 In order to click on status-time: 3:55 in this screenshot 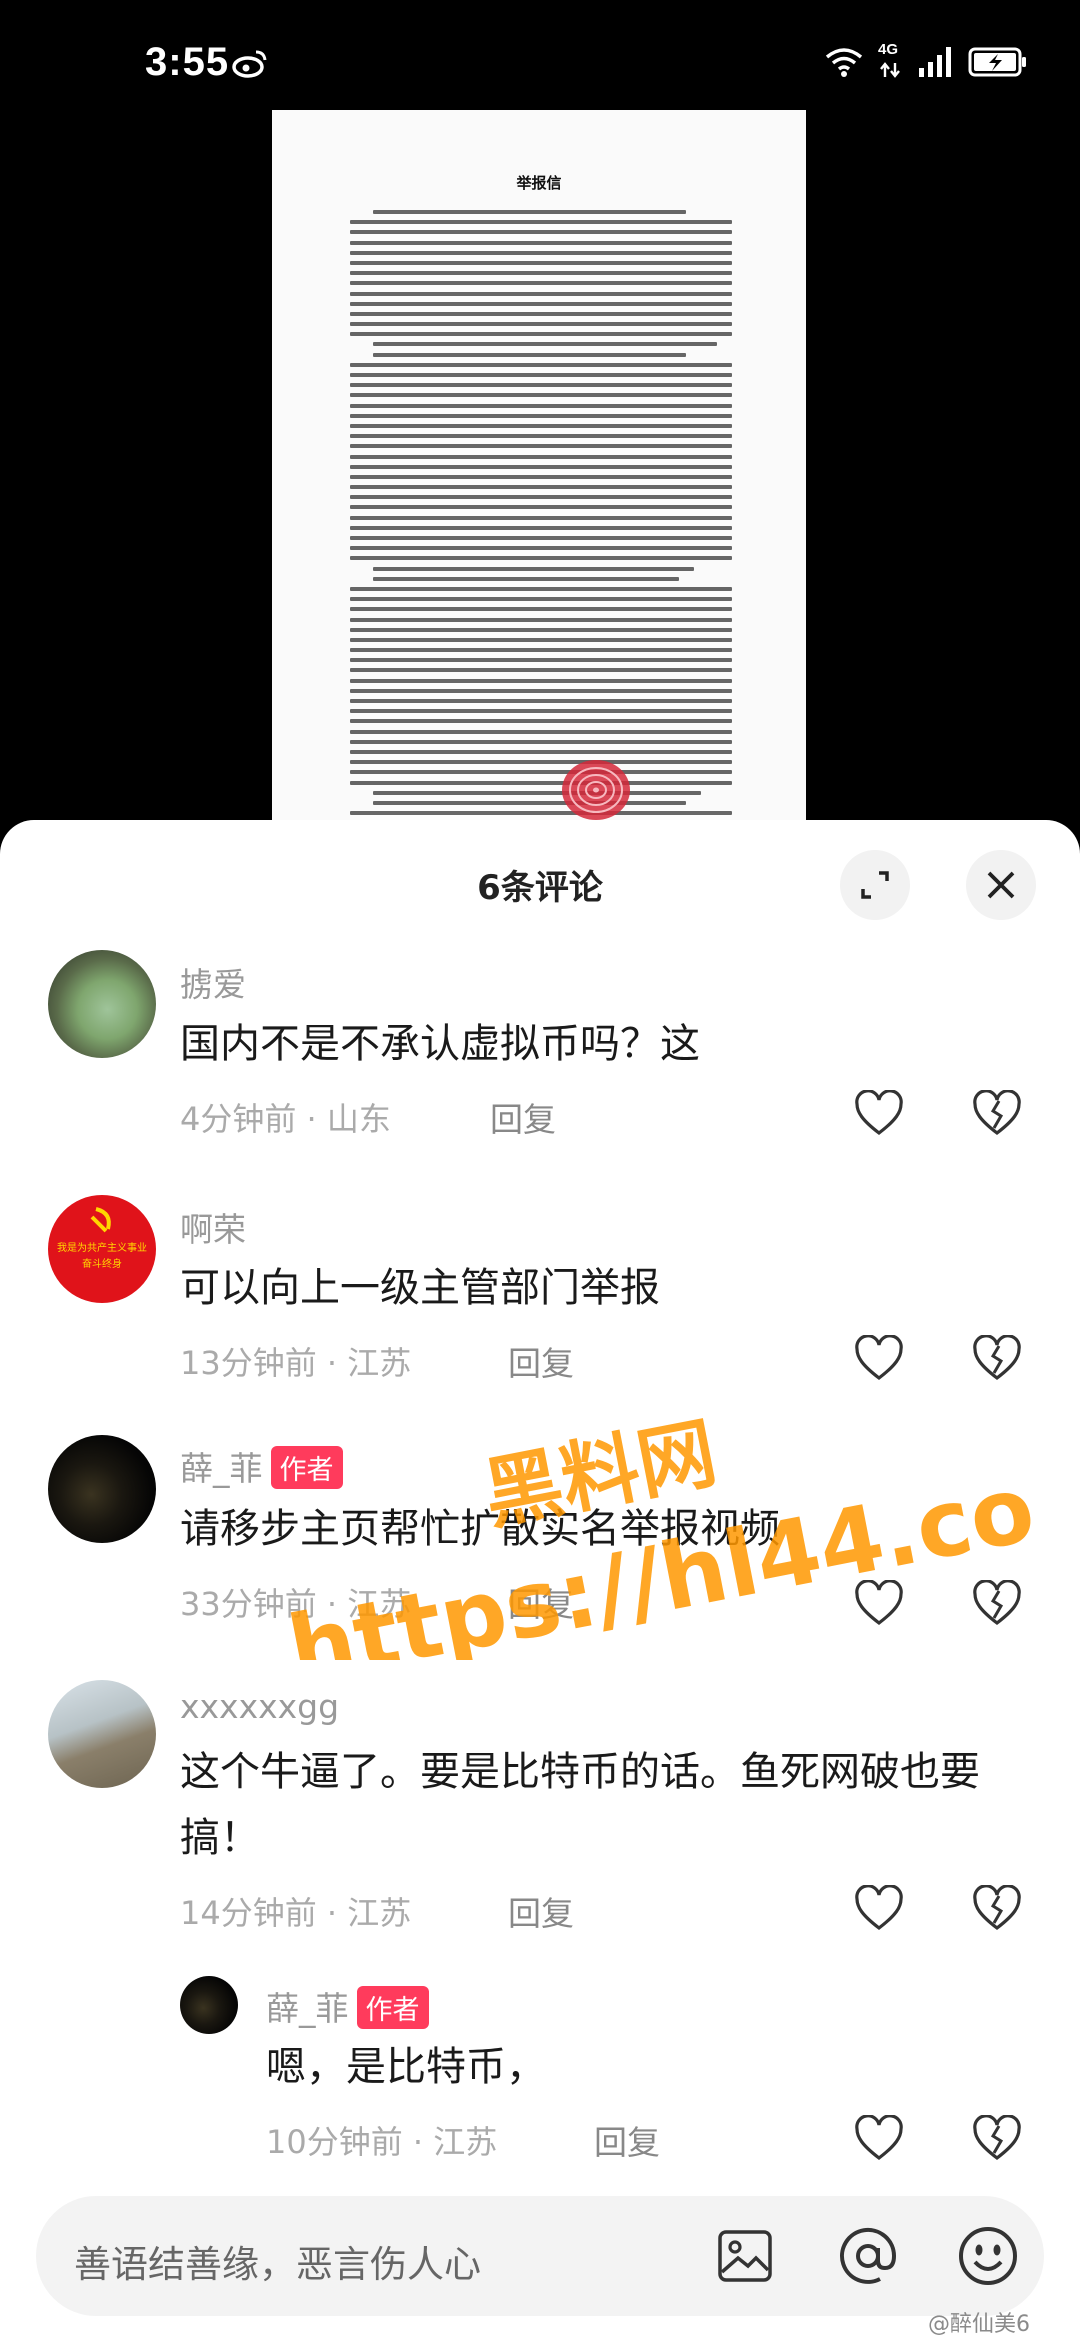, I will do `click(187, 62)`.